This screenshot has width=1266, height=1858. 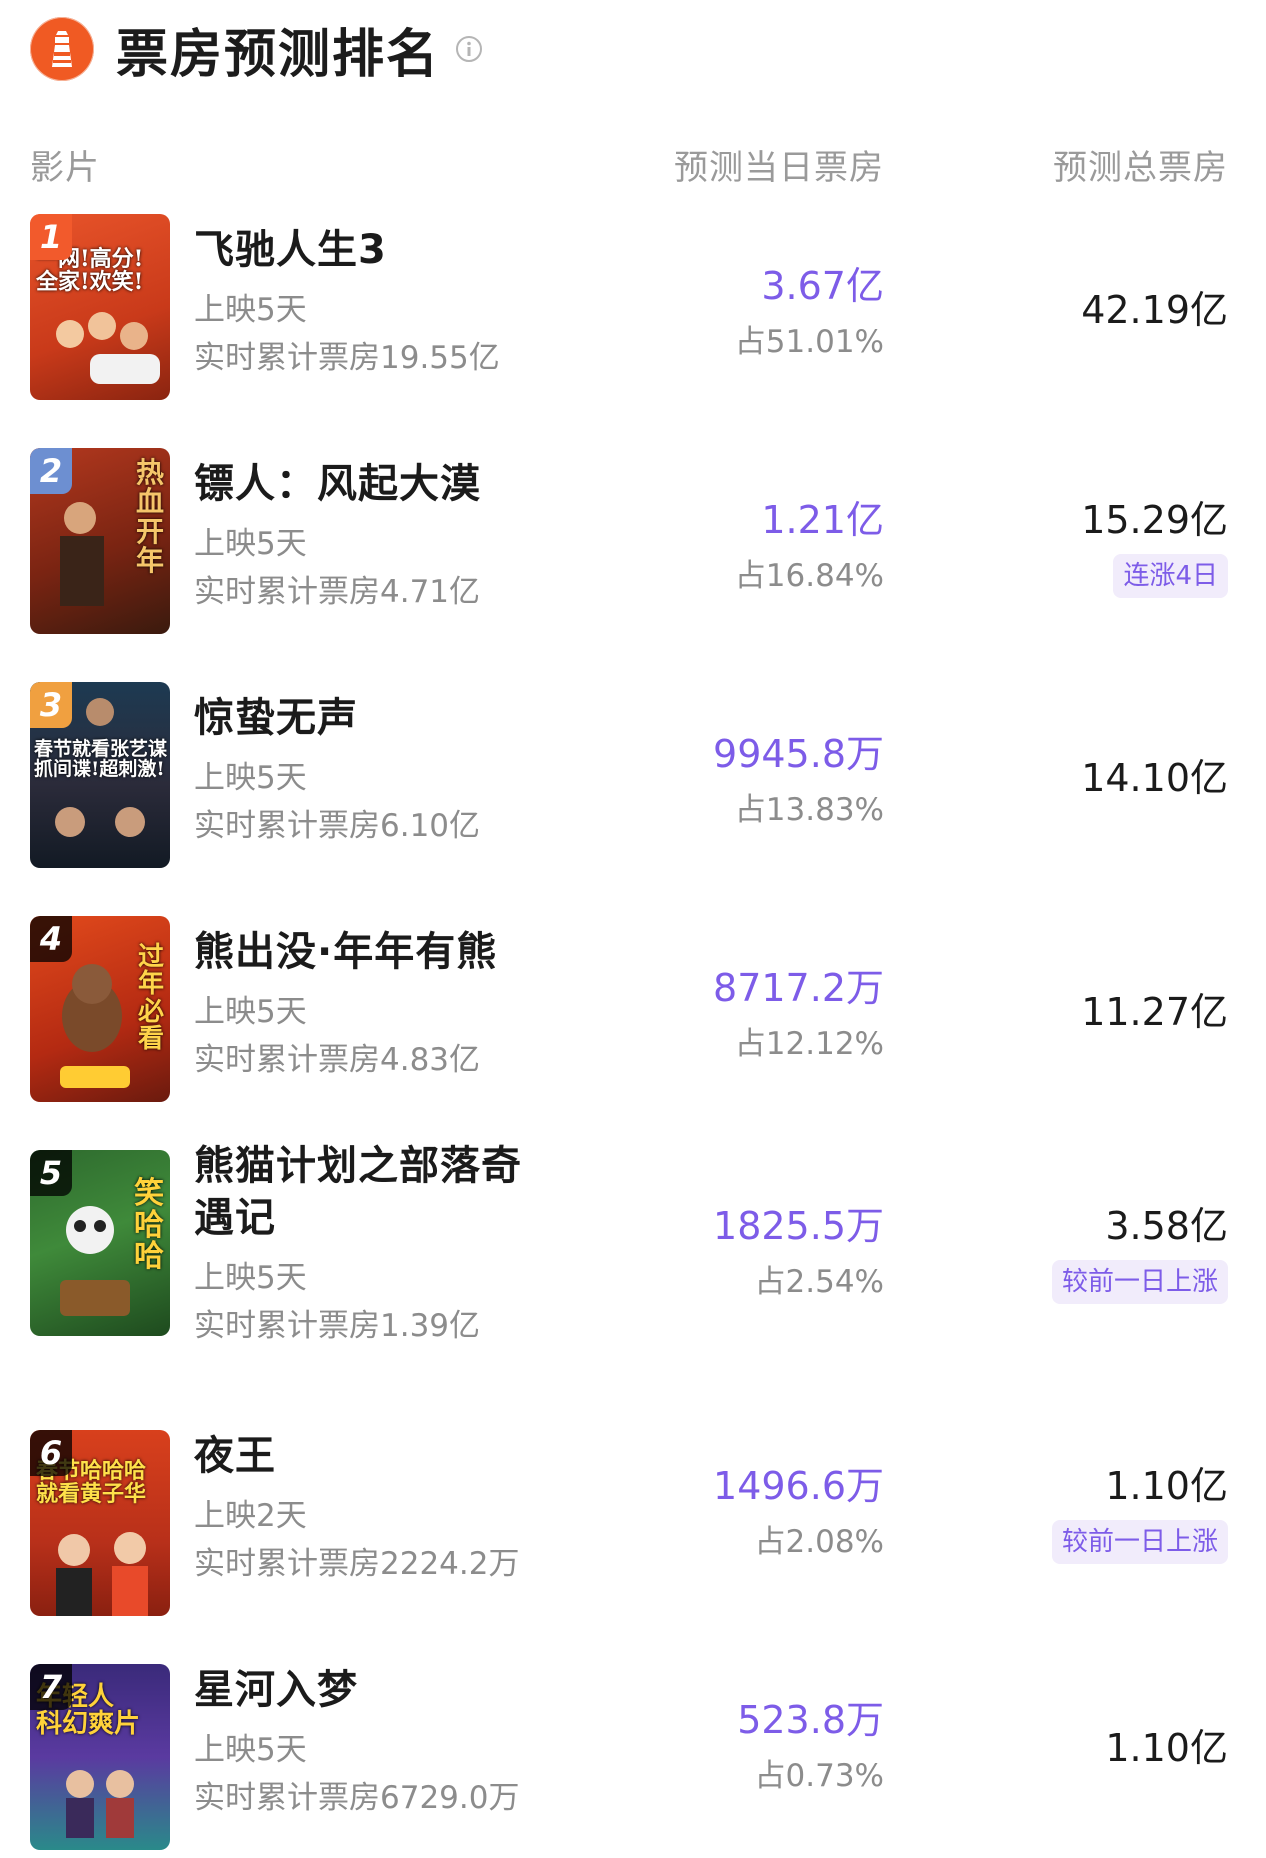 What do you see at coordinates (798, 1514) in the screenshot?
I see `daily-forecast: 1496.6万 占2.08%` at bounding box center [798, 1514].